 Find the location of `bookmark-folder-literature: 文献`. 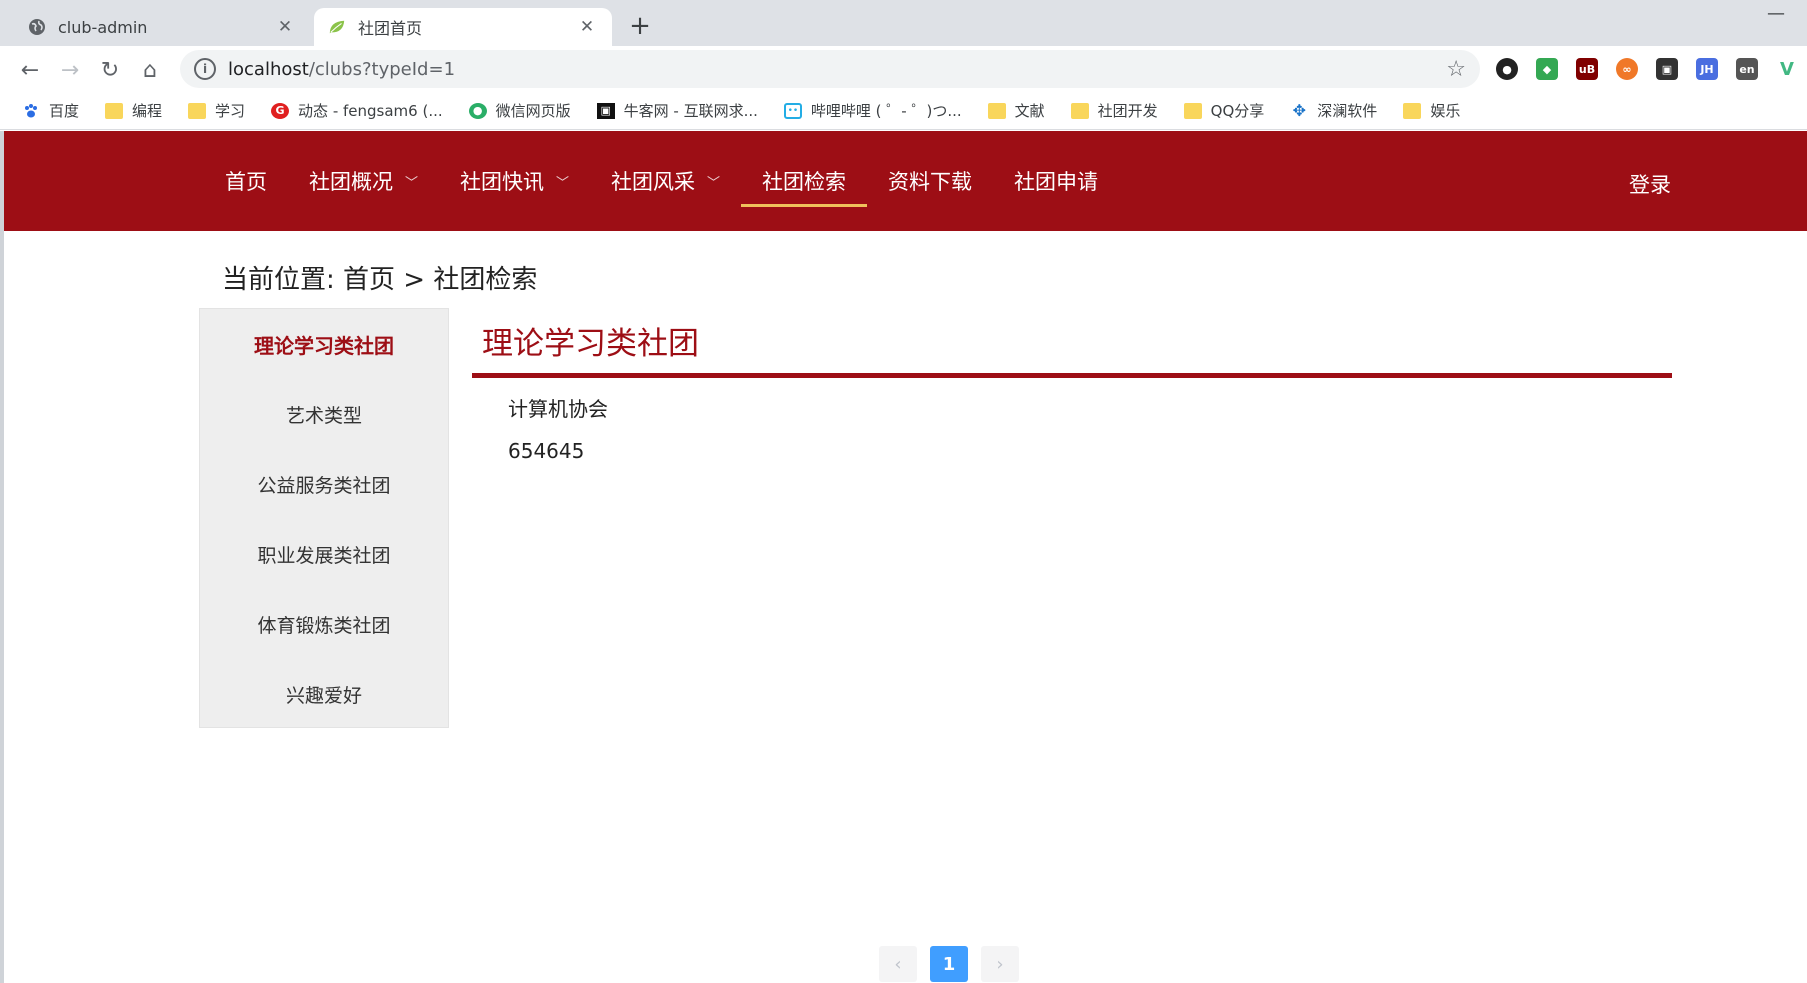

bookmark-folder-literature: 文献 is located at coordinates (1016, 110).